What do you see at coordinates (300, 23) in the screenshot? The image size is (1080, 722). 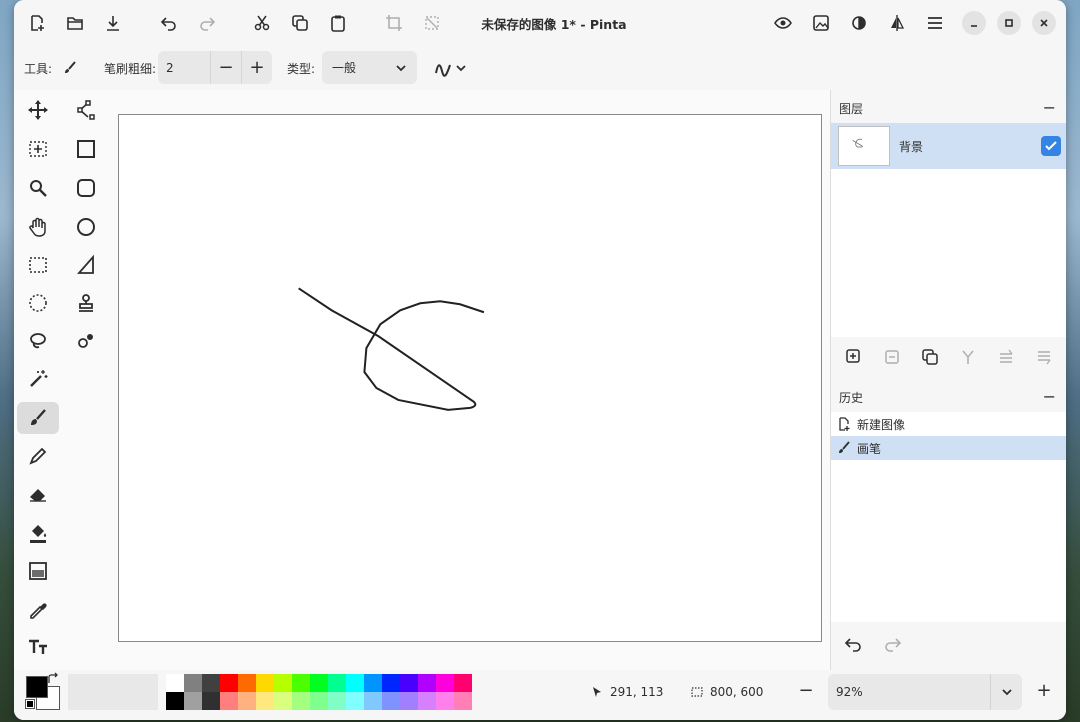 I see `copy-button` at bounding box center [300, 23].